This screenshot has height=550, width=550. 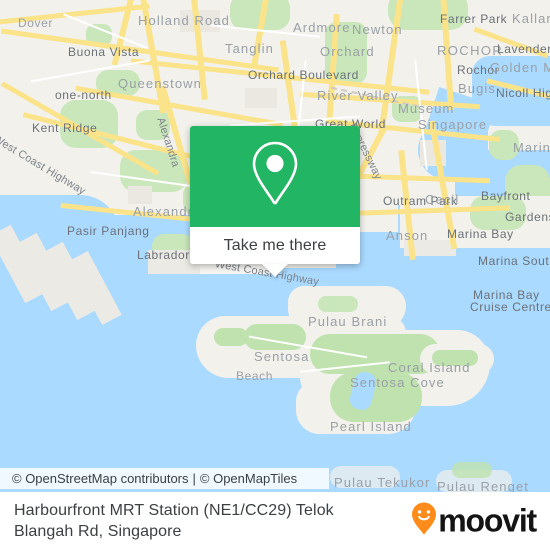 What do you see at coordinates (426, 108) in the screenshot?
I see `map-label: Museum` at bounding box center [426, 108].